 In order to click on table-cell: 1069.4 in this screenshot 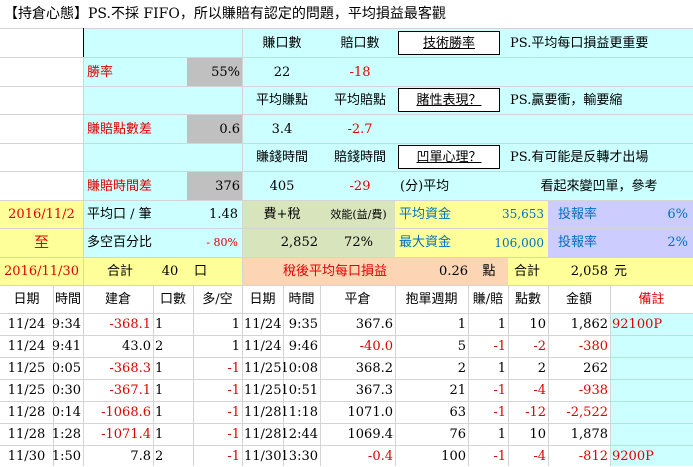, I will do `click(370, 434)`.